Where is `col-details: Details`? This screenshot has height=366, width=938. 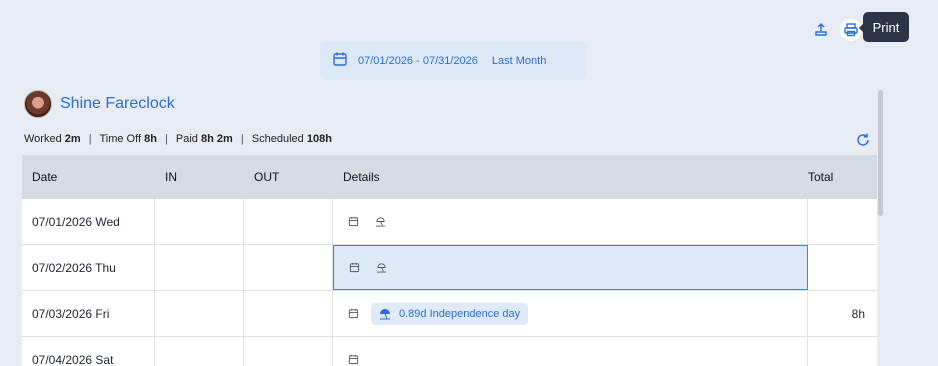 col-details: Details is located at coordinates (361, 177).